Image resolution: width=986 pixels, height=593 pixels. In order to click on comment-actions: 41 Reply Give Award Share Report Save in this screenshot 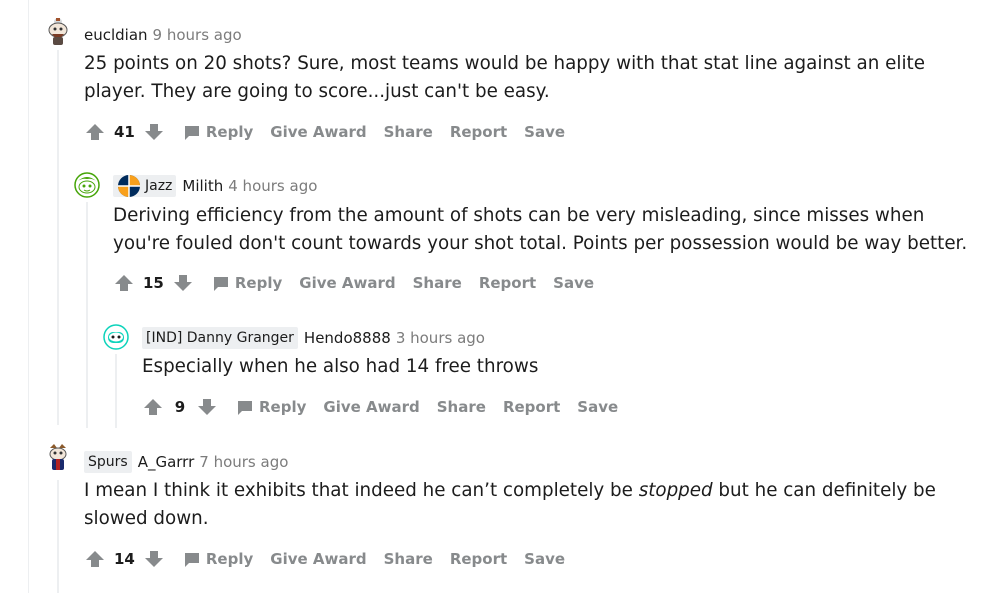, I will do `click(324, 132)`.